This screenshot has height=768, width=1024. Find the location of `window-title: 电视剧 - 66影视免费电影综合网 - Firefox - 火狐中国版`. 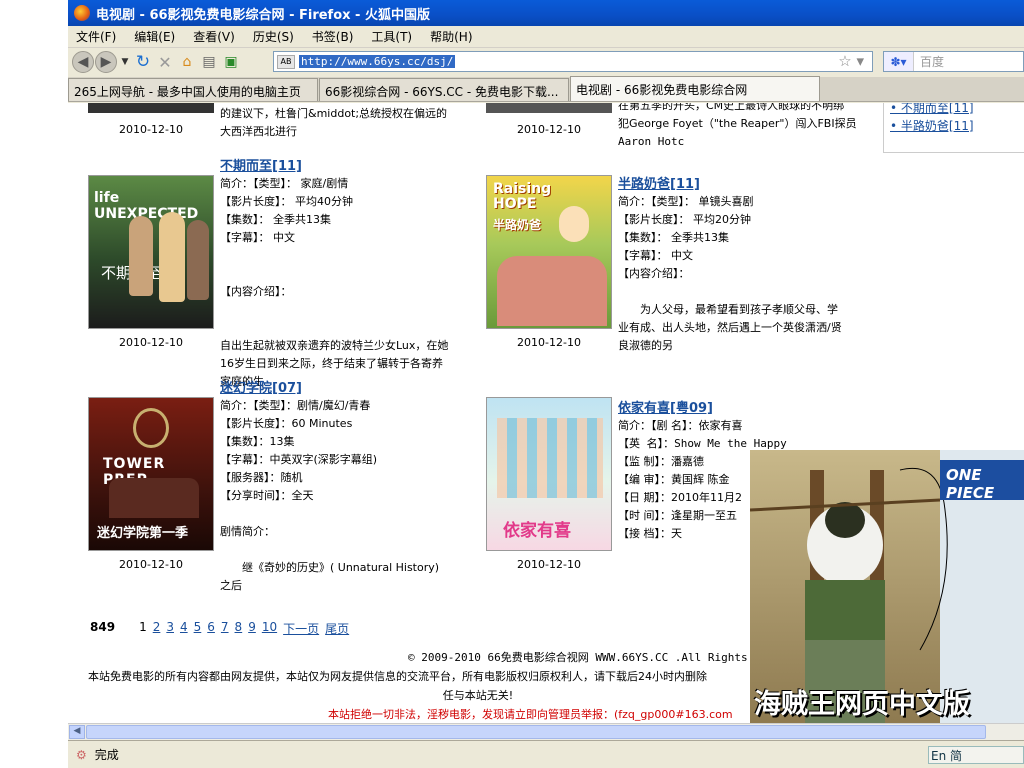

window-title: 电视剧 - 66影视免费电影综合网 - Firefox - 火狐中国版 is located at coordinates (263, 15).